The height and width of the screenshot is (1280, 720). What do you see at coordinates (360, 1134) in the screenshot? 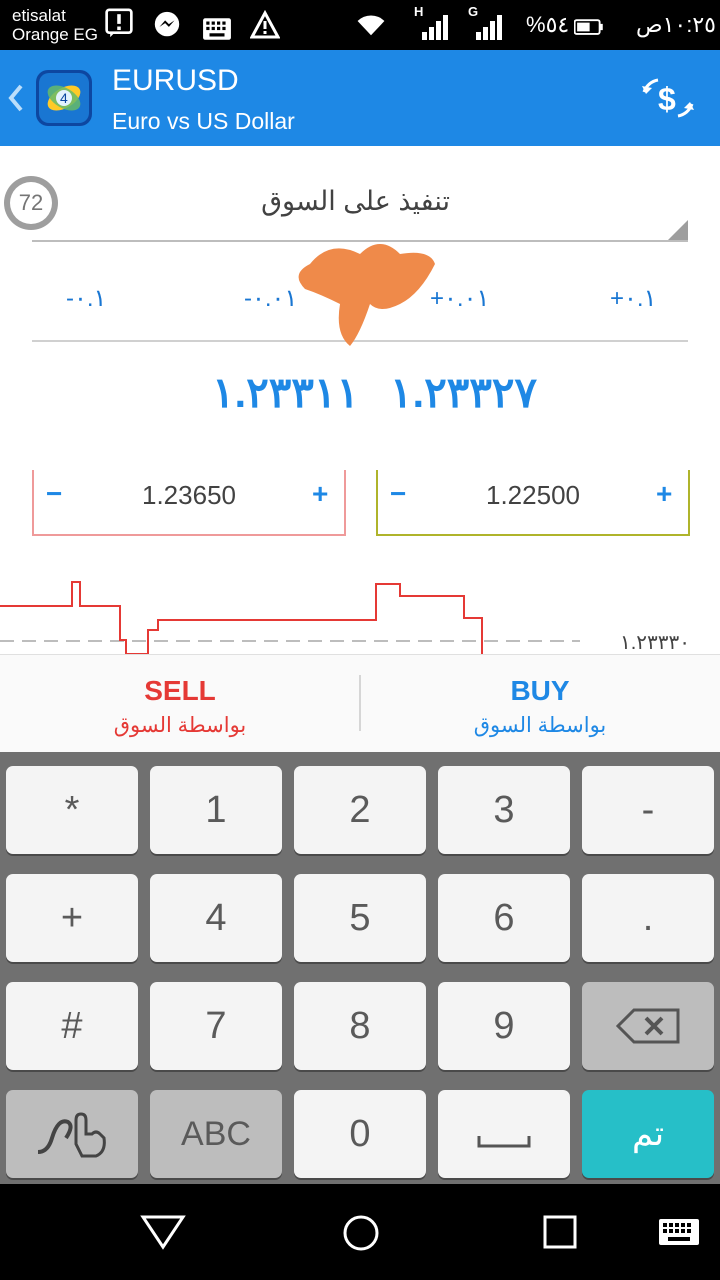
I see `key-0: 0` at bounding box center [360, 1134].